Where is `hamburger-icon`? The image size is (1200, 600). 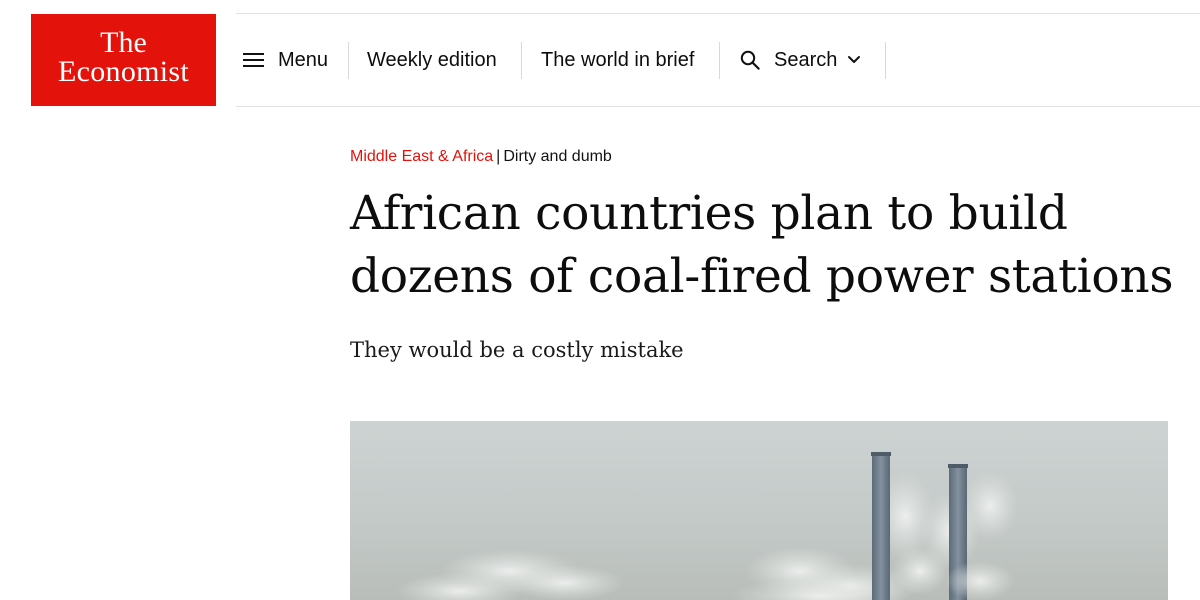 hamburger-icon is located at coordinates (253, 60).